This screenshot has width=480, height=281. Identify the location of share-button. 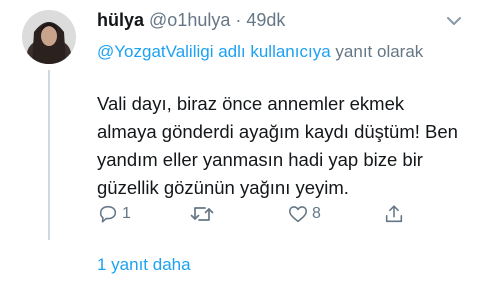
(394, 214).